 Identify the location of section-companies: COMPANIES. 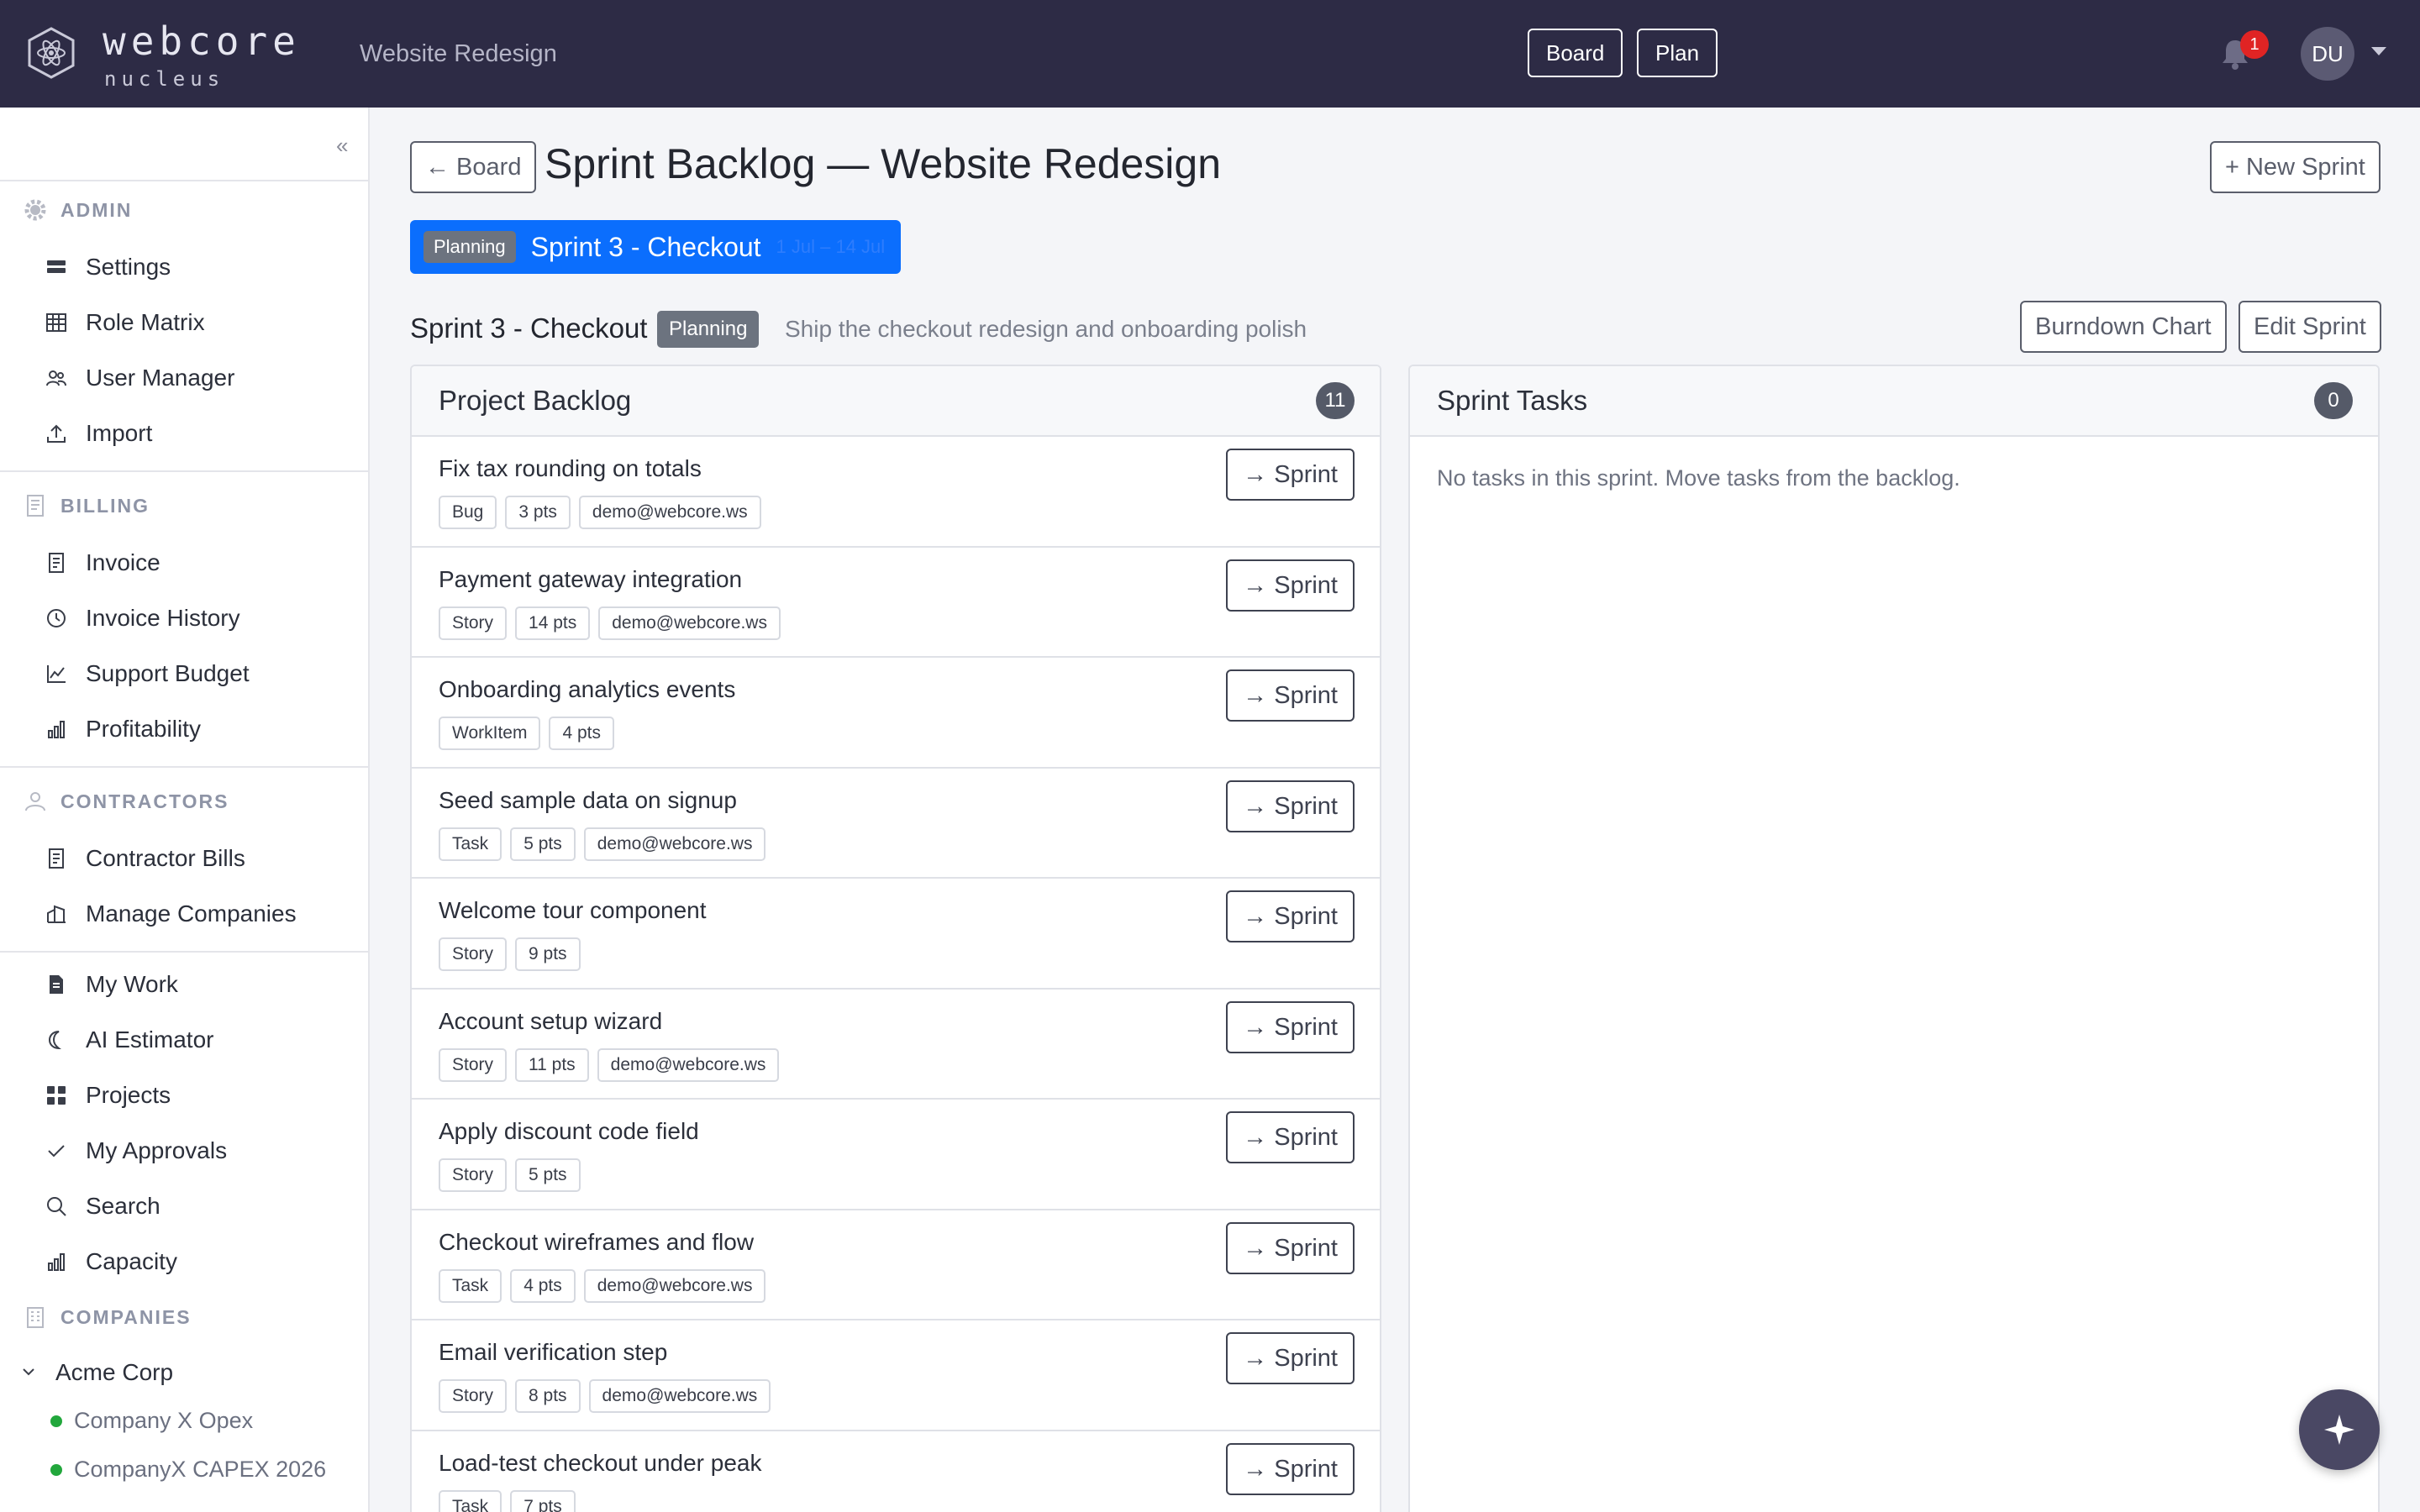
(108, 1317).